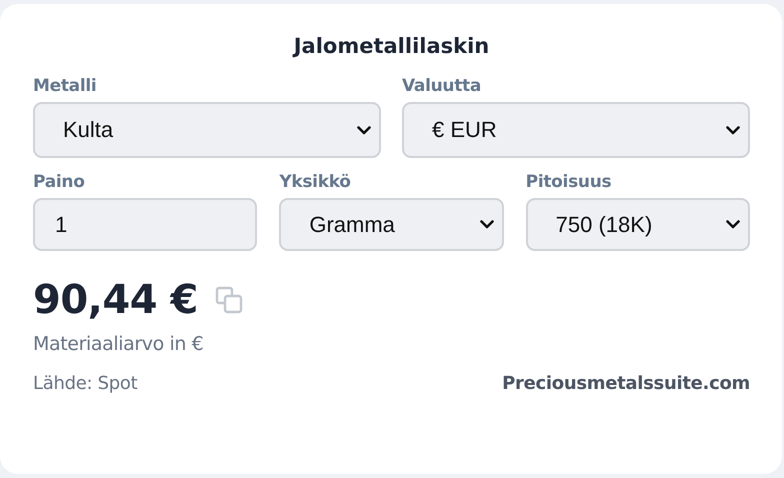 The image size is (784, 478). I want to click on field-label: Valuutta, so click(442, 86).